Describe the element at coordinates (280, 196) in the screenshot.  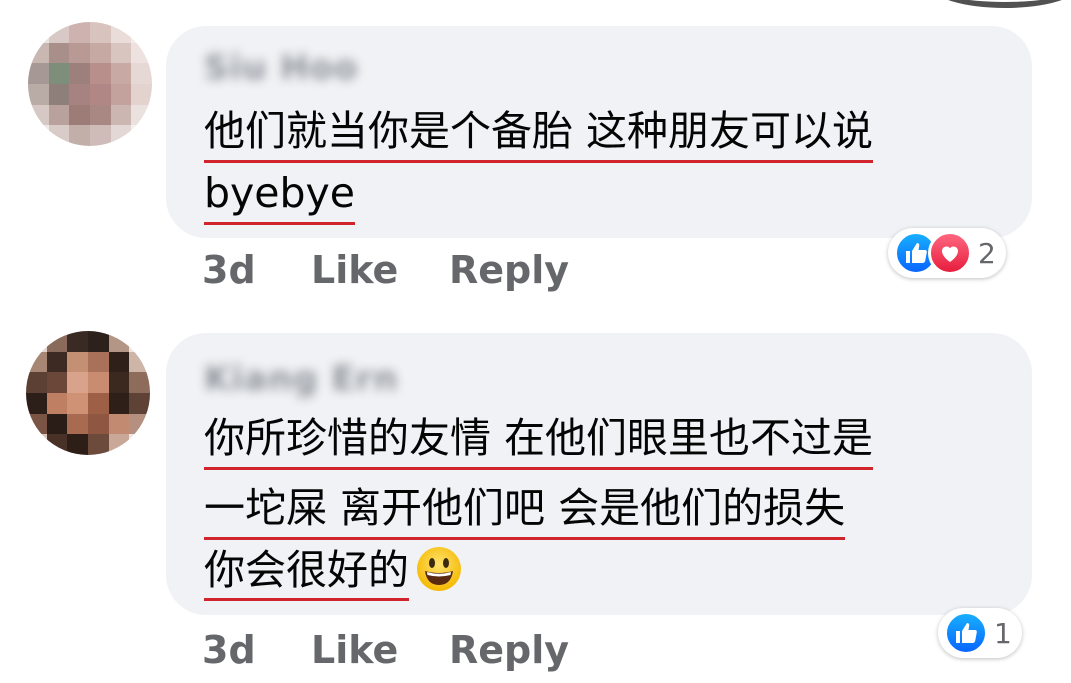
I see `comment-text-line: byebye` at that location.